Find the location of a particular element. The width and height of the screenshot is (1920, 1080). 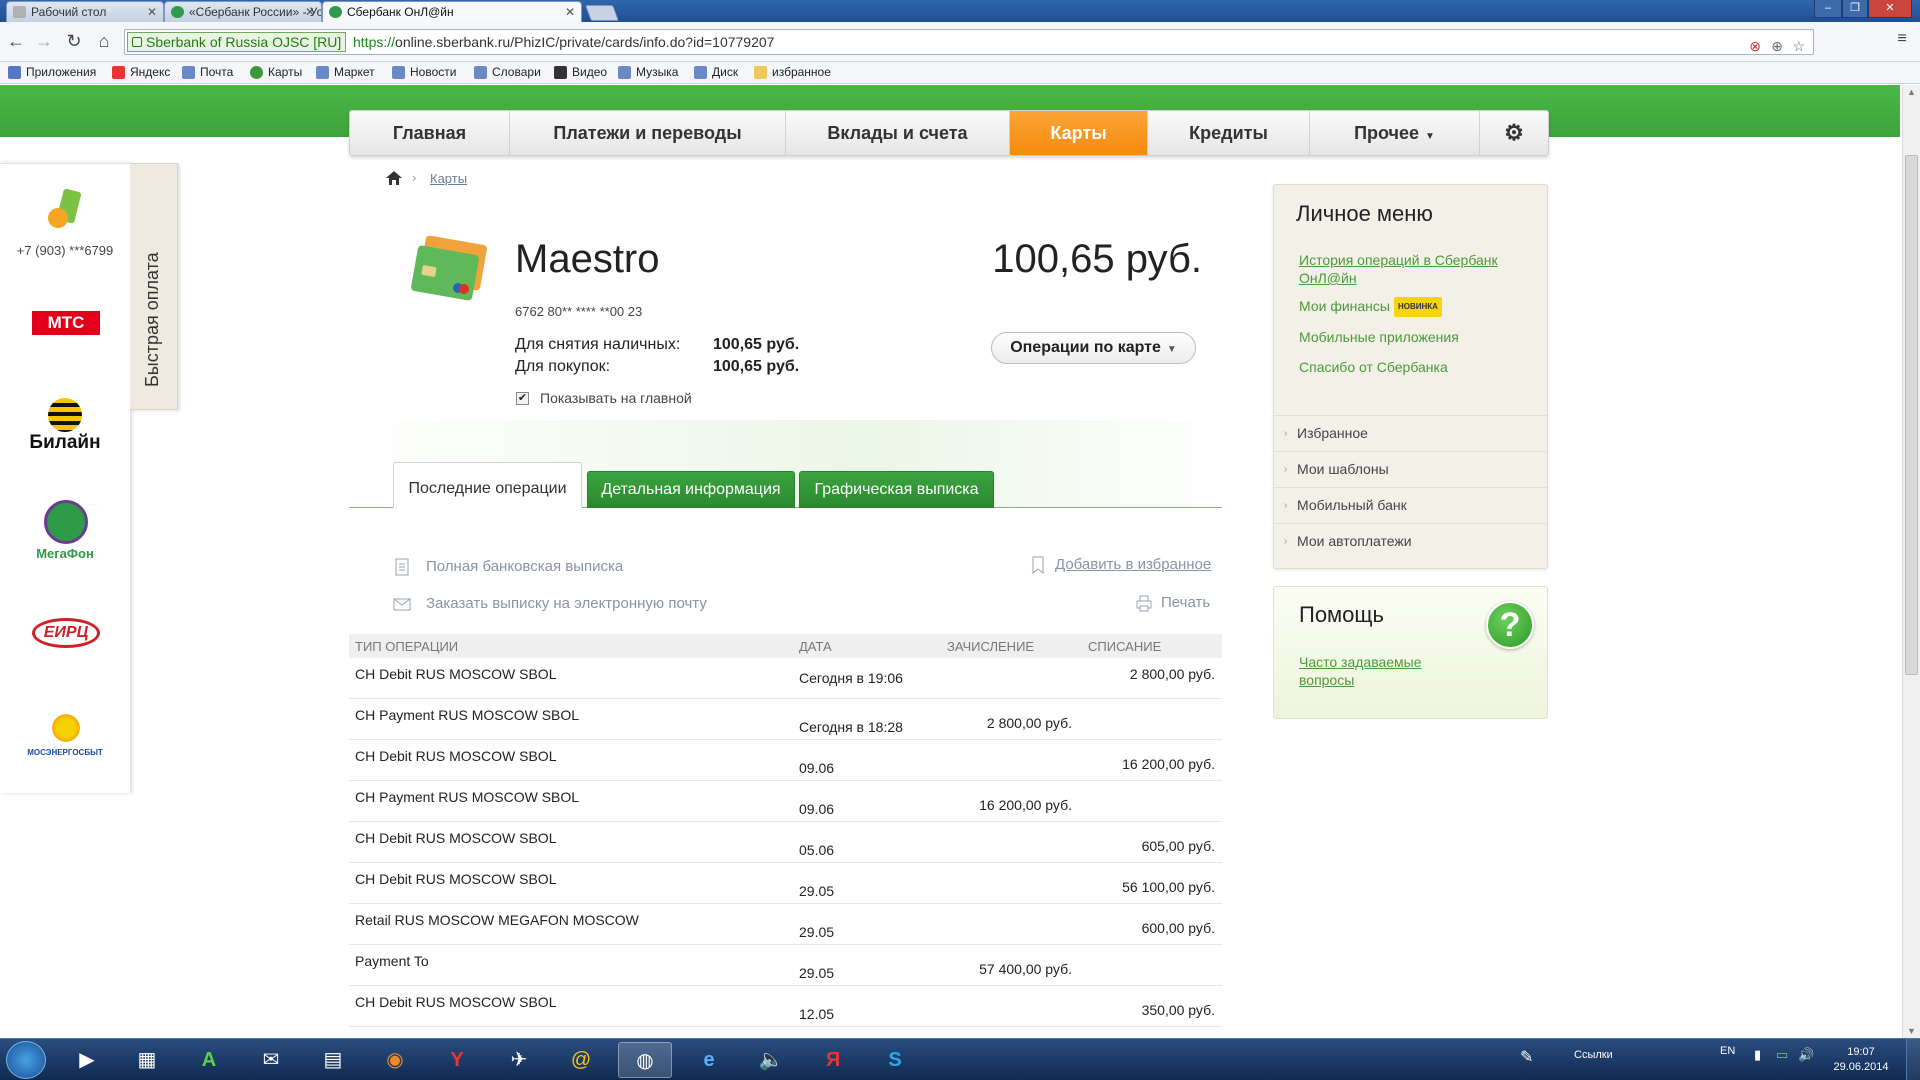

page-scrollbar: ▲ ▼ is located at coordinates (1911, 561).